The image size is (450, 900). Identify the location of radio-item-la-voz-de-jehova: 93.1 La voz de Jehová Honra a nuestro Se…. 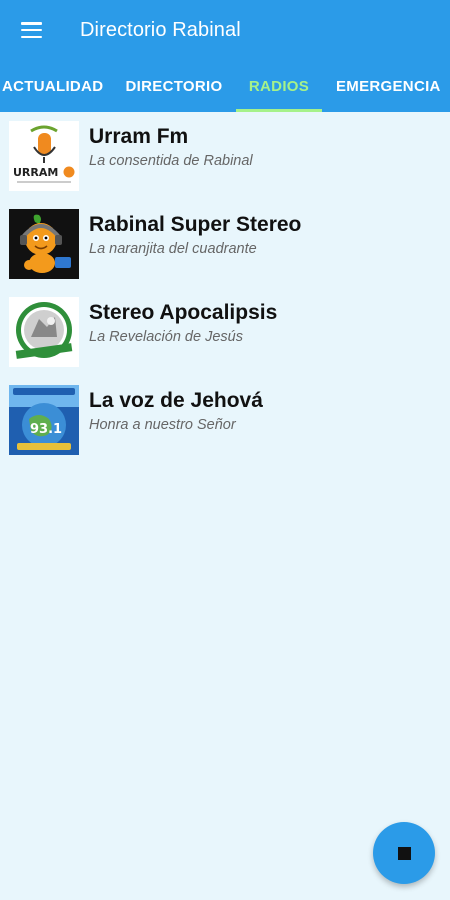
(225, 429).